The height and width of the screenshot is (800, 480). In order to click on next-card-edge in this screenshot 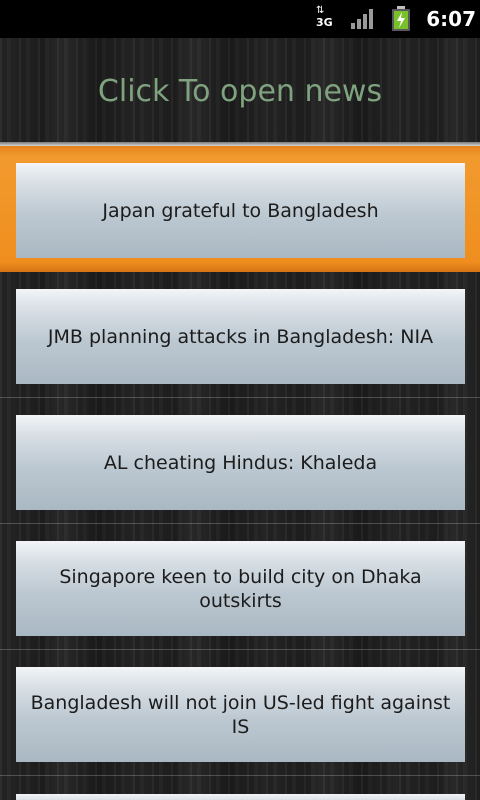, I will do `click(240, 797)`.